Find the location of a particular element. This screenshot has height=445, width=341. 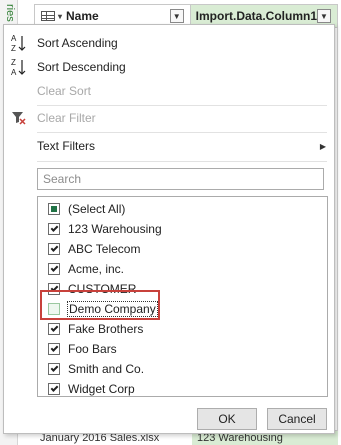

select-all-checkbox is located at coordinates (54, 209).